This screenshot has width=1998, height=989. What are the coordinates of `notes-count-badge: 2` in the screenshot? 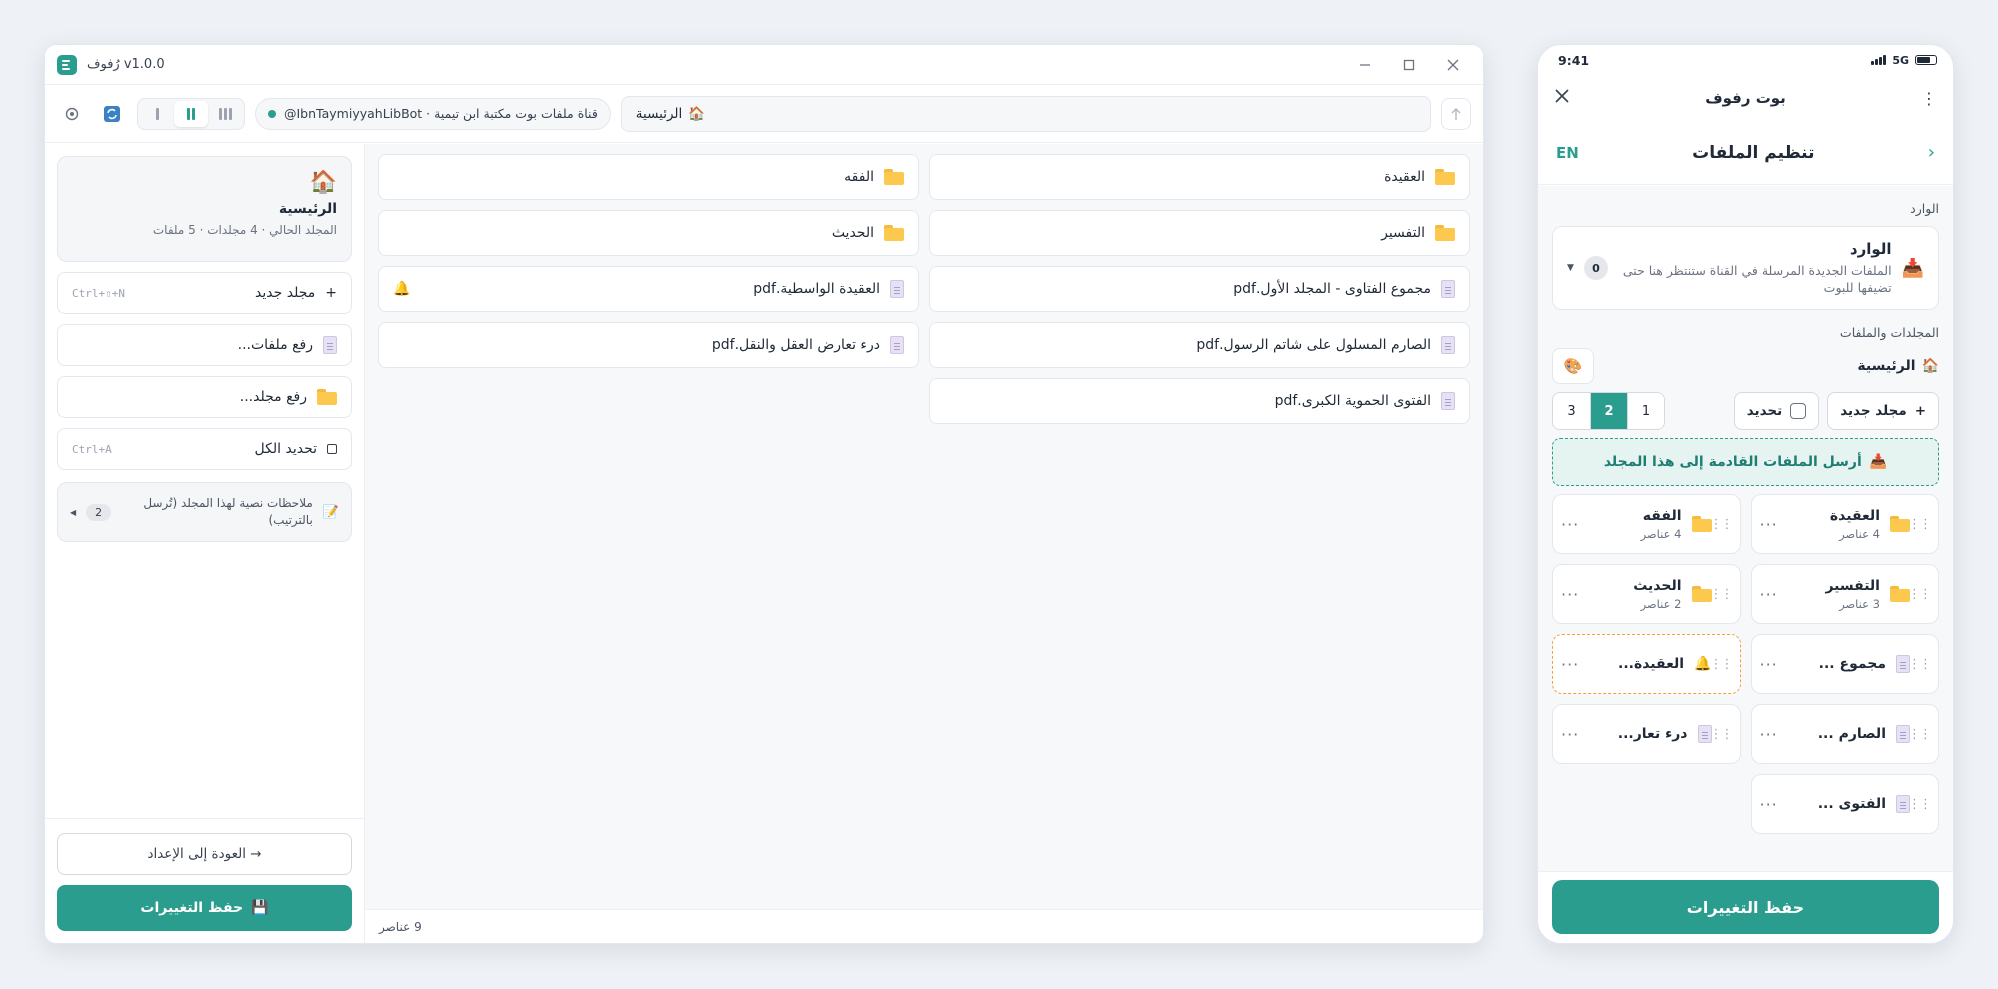 It's located at (99, 512).